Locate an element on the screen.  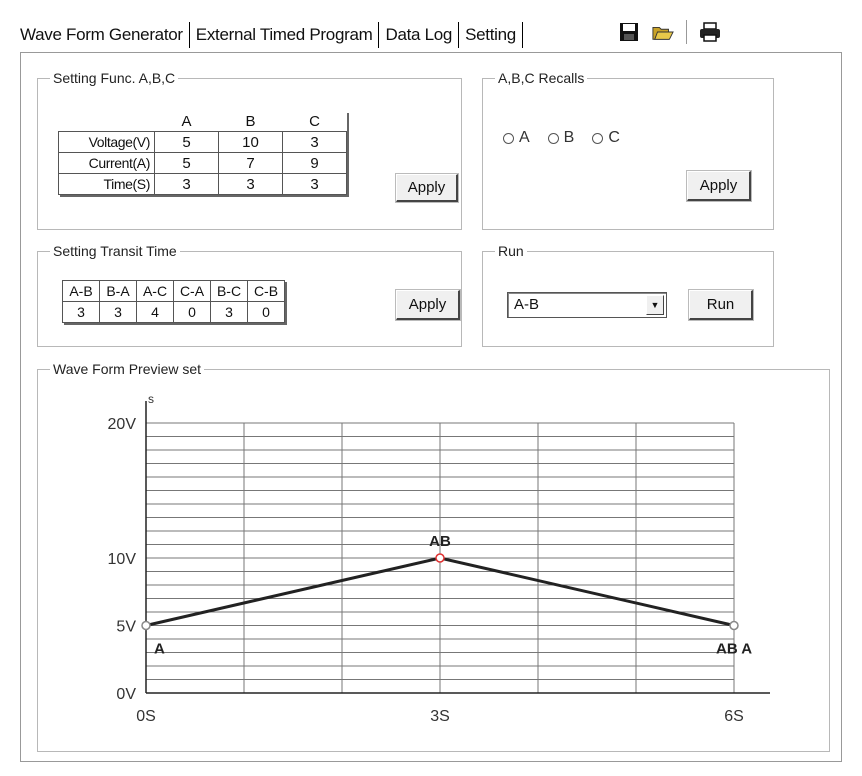
recall-radio-b: B is located at coordinates (561, 138).